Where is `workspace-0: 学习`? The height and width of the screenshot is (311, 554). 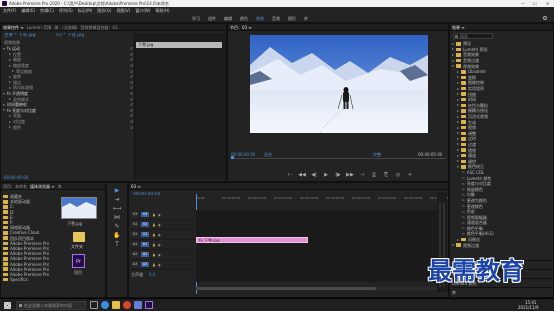
workspace-0: 学习 is located at coordinates (196, 18).